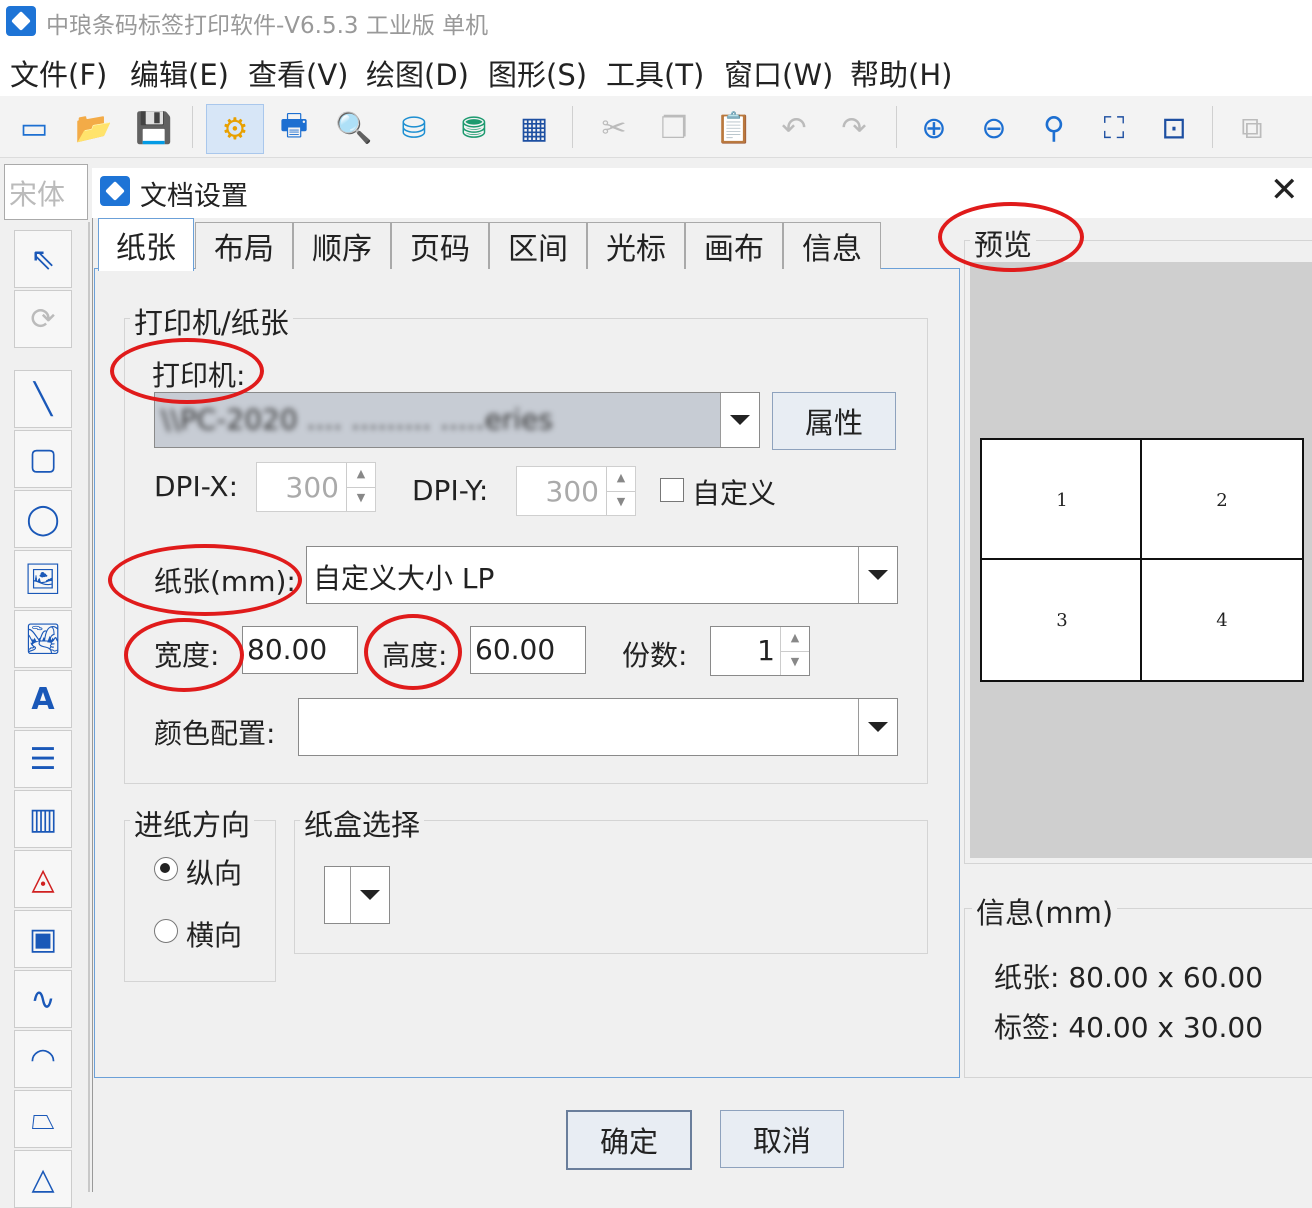 This screenshot has width=1312, height=1208. Describe the element at coordinates (43, 639) in the screenshot. I see `image2-tool-icon: 🏞` at that location.